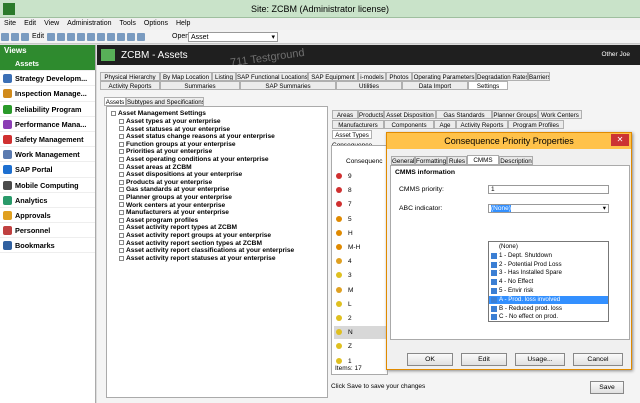 The width and height of the screenshot is (640, 403). I want to click on subtab-assets: Assets, so click(115, 101).